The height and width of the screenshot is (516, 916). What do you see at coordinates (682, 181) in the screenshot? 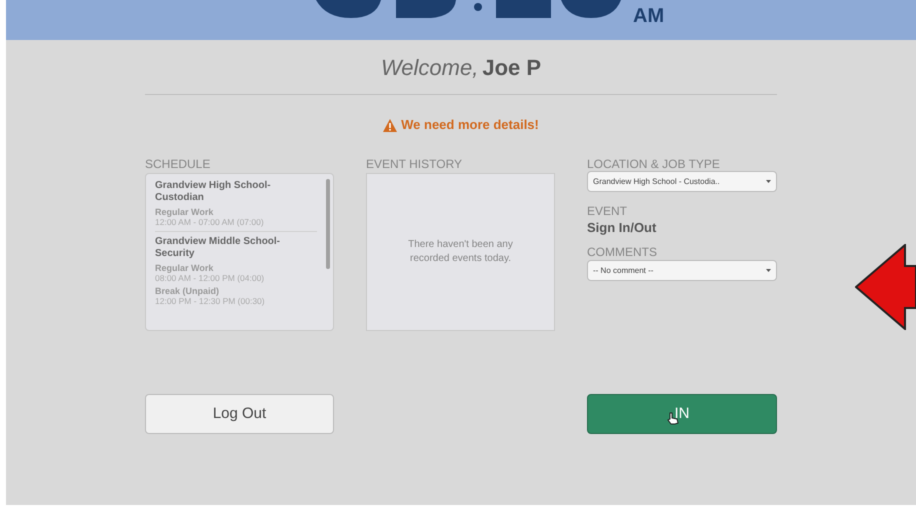
I see `location-dropdown: Grandview High School - Custodia..` at bounding box center [682, 181].